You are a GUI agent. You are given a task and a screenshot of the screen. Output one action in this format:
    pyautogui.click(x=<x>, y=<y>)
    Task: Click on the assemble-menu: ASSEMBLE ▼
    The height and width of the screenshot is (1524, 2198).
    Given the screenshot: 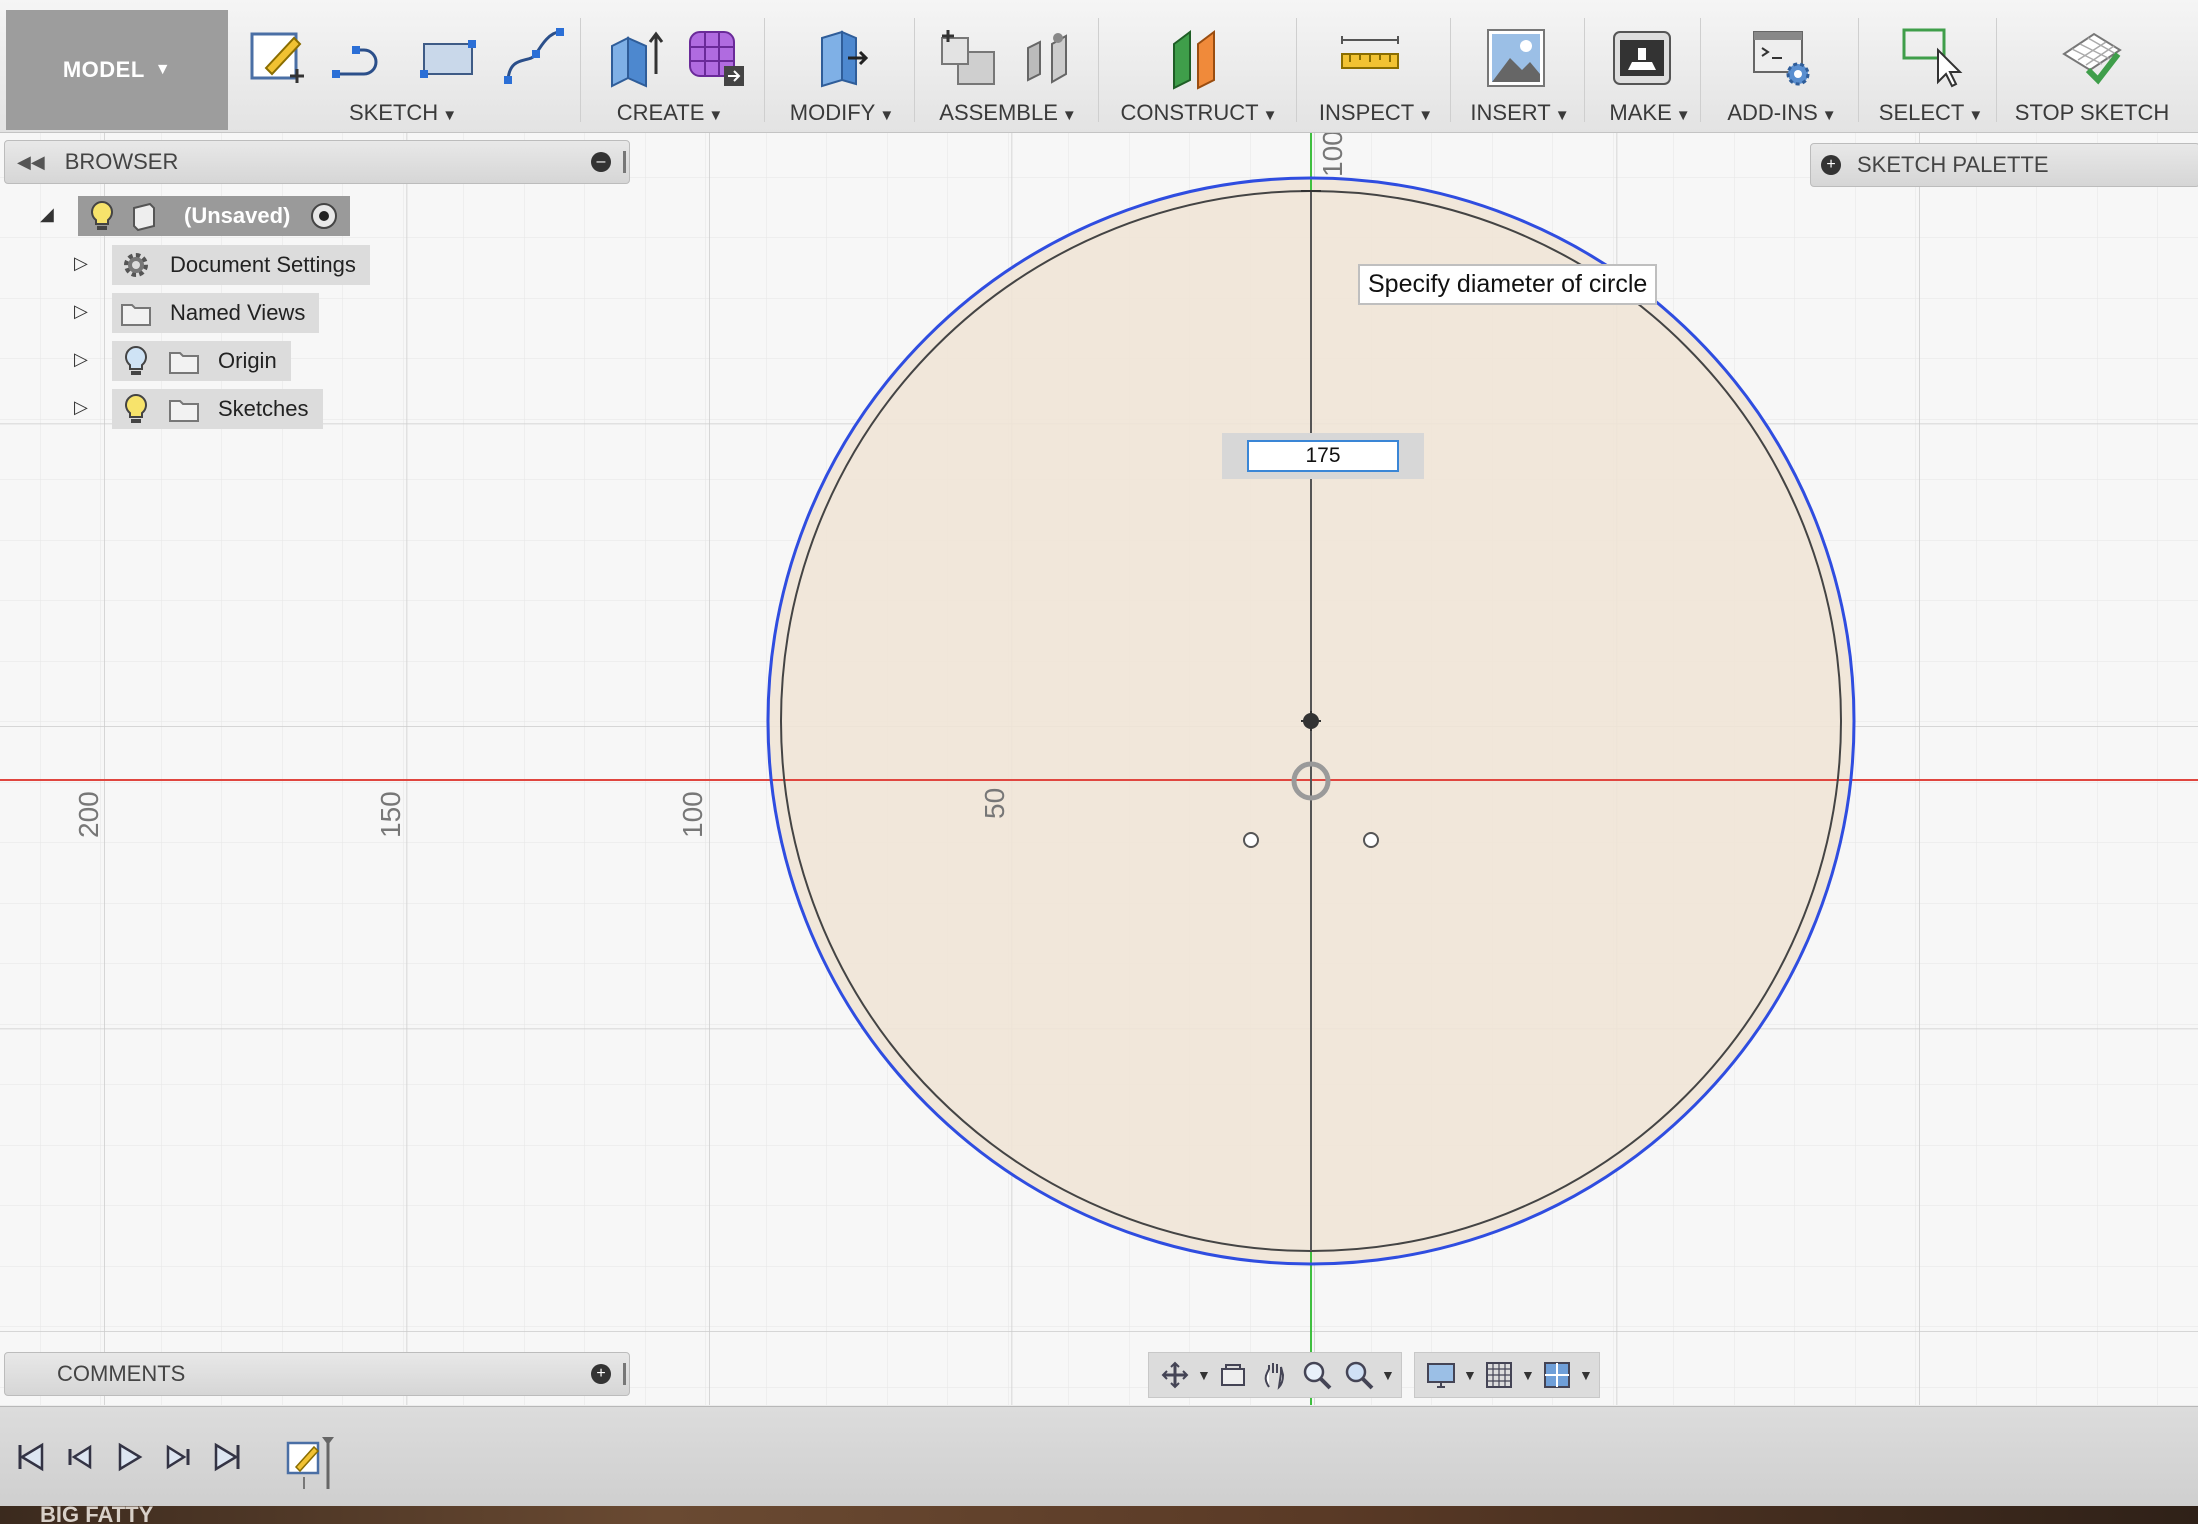 What is the action you would take?
    pyautogui.click(x=1008, y=113)
    